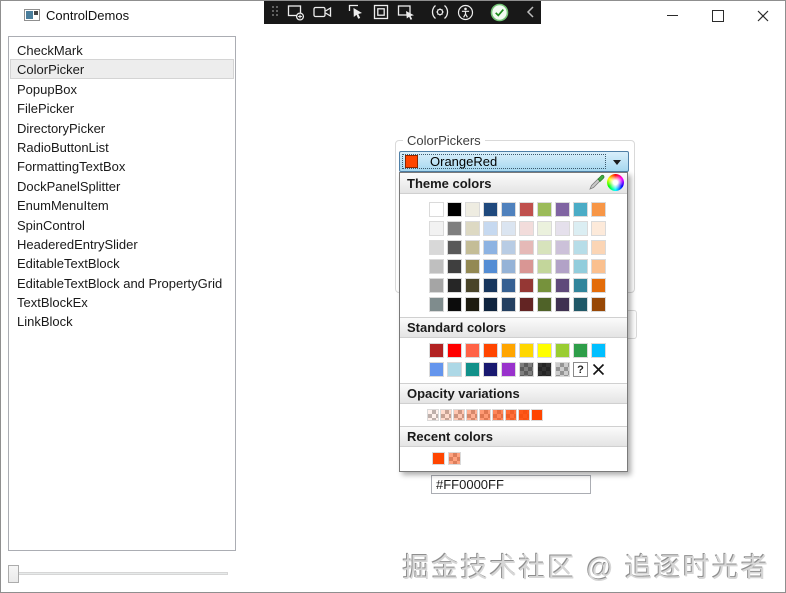 The height and width of the screenshot is (593, 786). What do you see at coordinates (514, 161) in the screenshot?
I see `color-picker-combobox: OrangeRed` at bounding box center [514, 161].